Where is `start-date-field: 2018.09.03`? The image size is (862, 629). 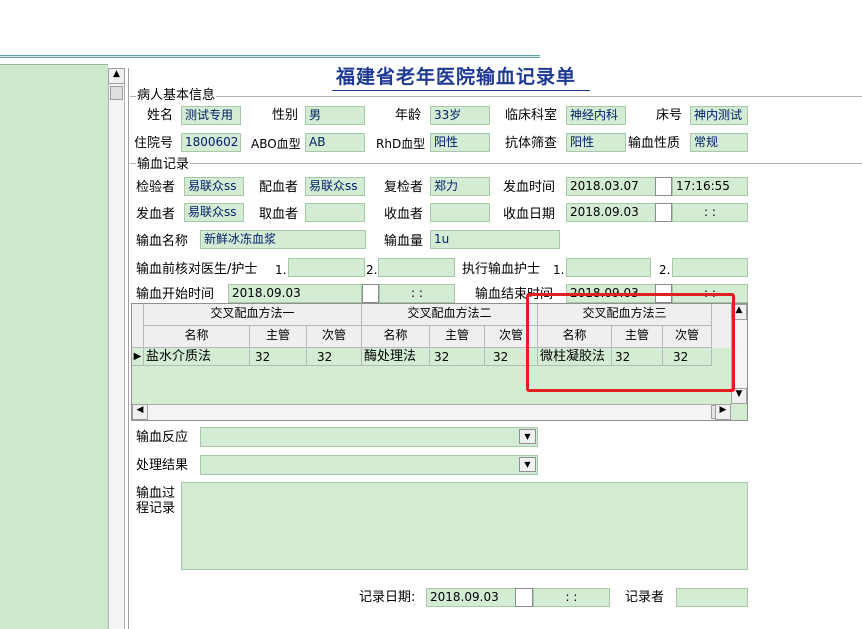
start-date-field: 2018.09.03 is located at coordinates (295, 293).